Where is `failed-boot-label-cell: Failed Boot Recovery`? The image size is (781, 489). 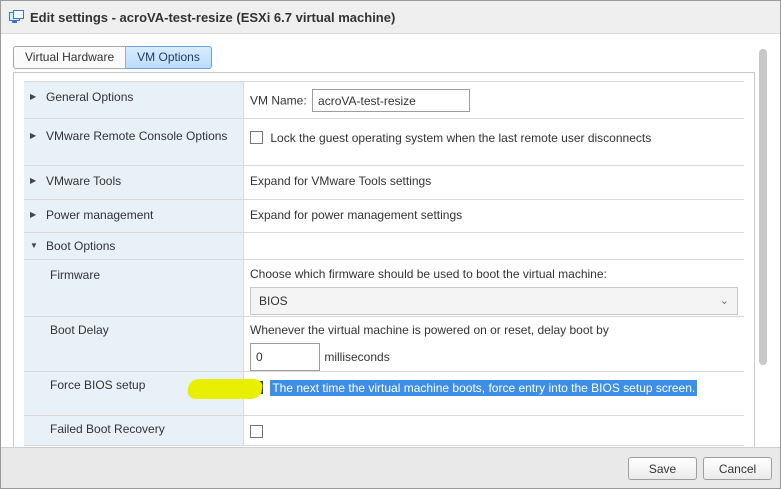 failed-boot-label-cell: Failed Boot Recovery is located at coordinates (134, 430).